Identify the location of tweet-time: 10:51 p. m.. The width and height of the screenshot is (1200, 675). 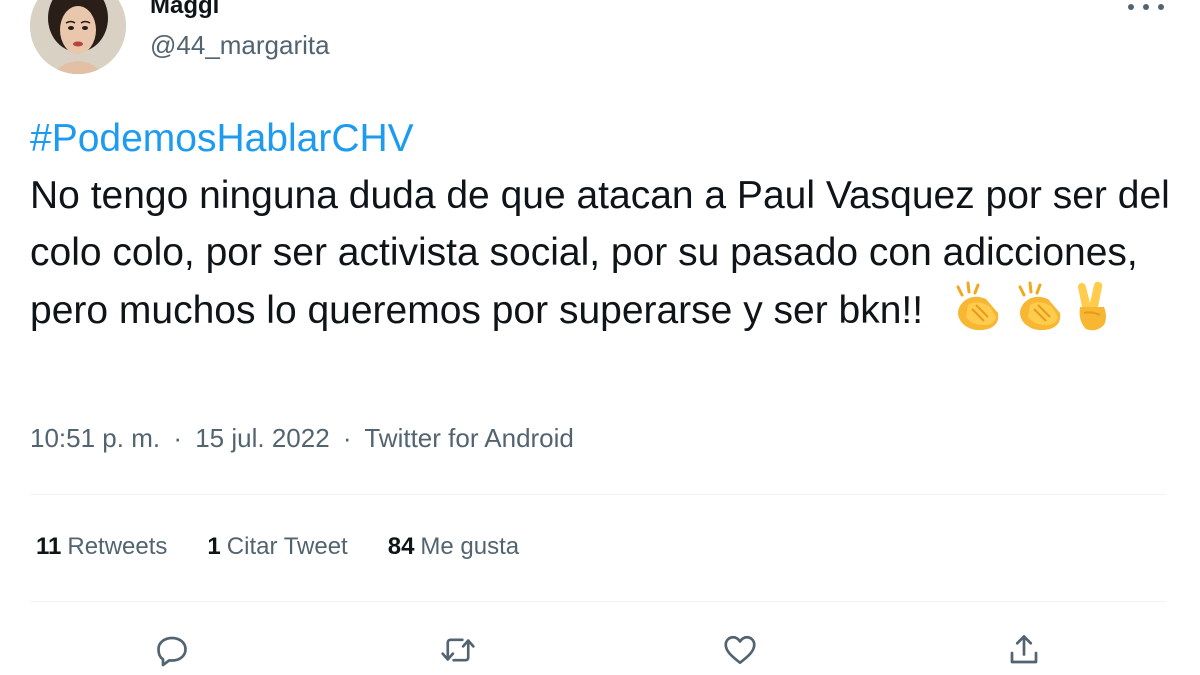
(95, 438).